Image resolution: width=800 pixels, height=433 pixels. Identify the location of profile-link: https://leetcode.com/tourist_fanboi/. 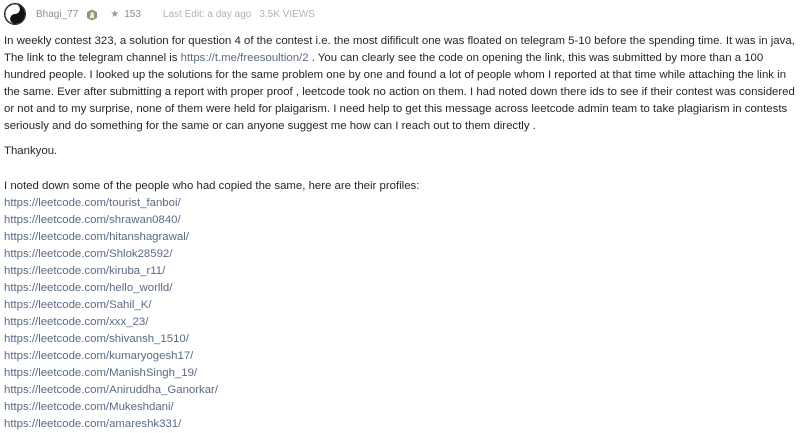
(92, 203).